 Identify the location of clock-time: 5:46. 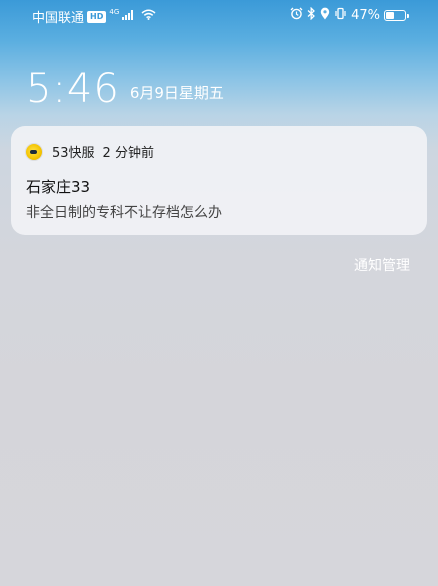
(73, 89).